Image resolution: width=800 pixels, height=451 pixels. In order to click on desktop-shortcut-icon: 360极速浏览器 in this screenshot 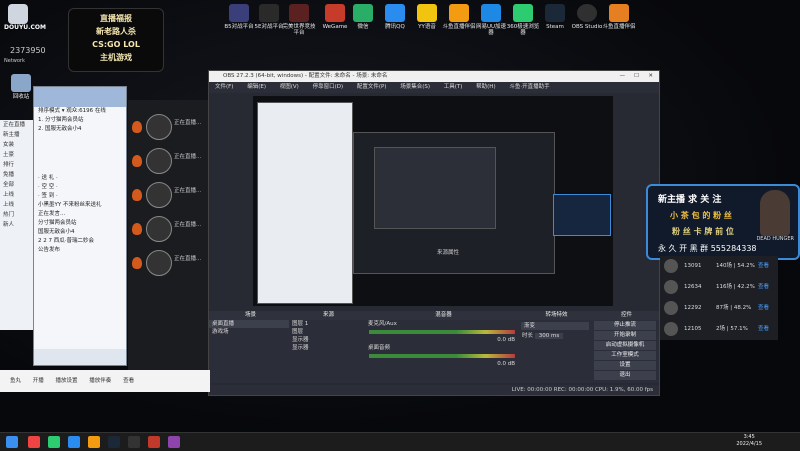, I will do `click(523, 20)`.